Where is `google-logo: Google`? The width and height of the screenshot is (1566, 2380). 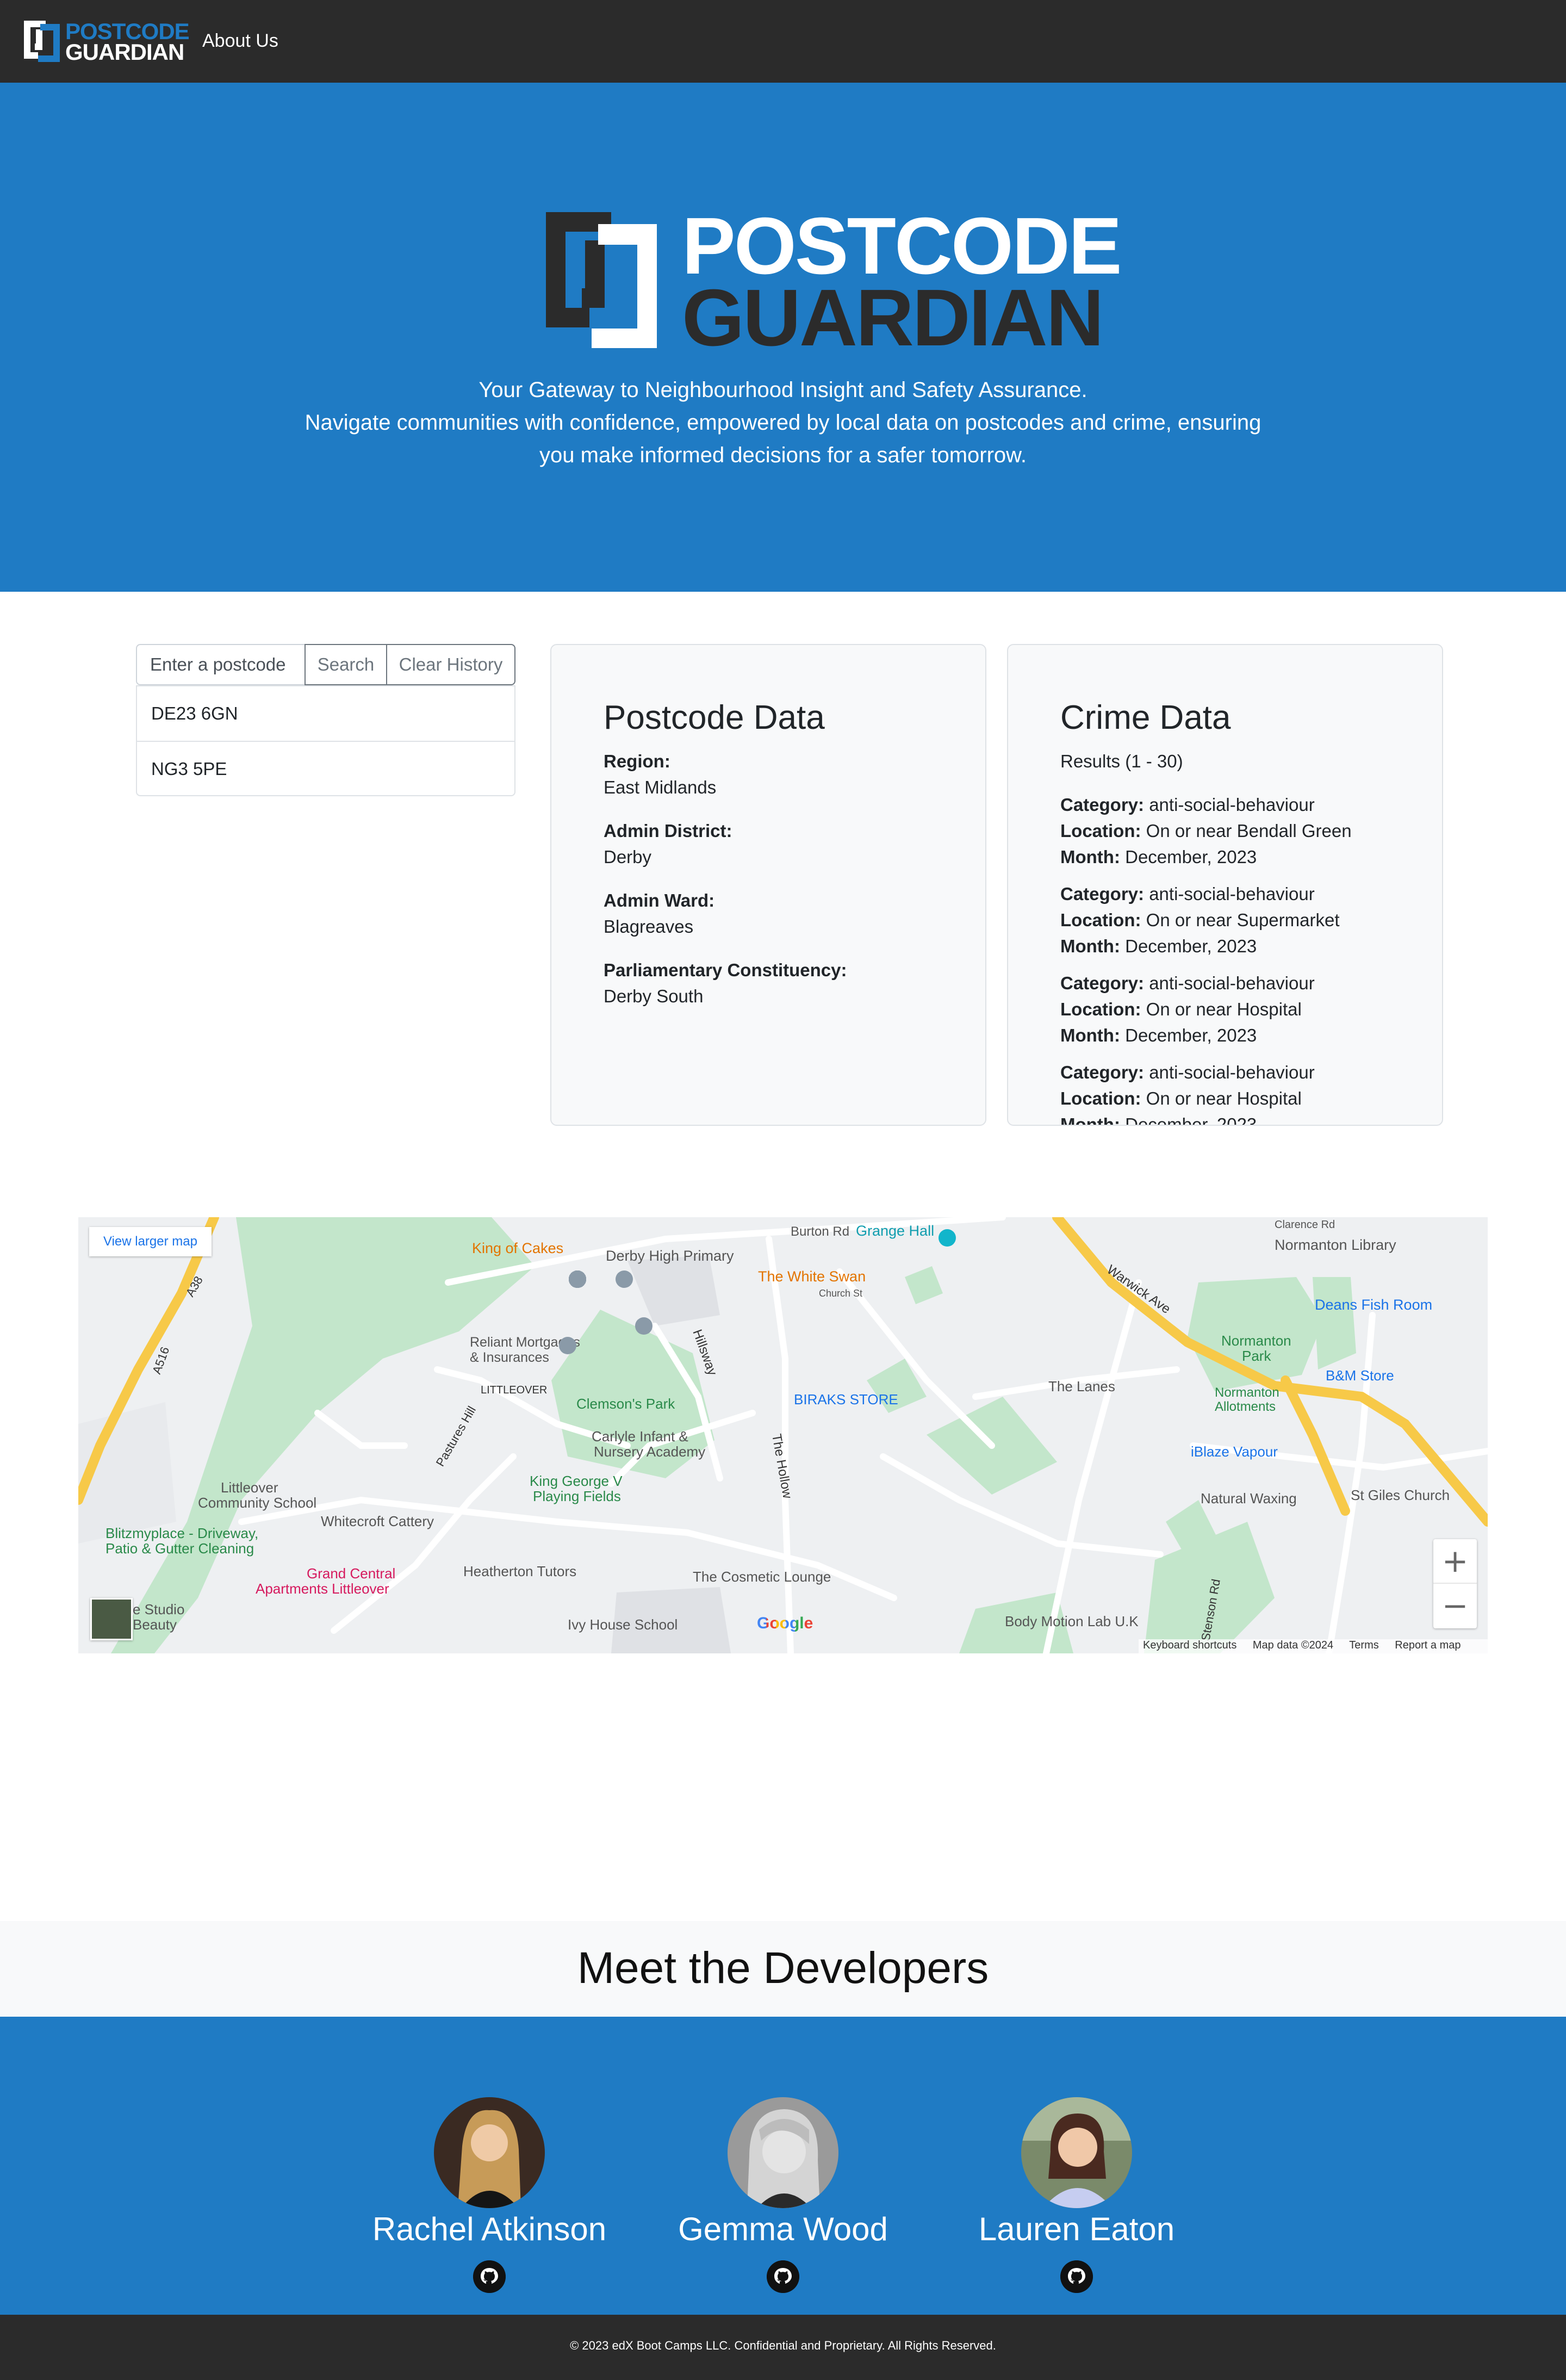
google-logo: Google is located at coordinates (785, 1623).